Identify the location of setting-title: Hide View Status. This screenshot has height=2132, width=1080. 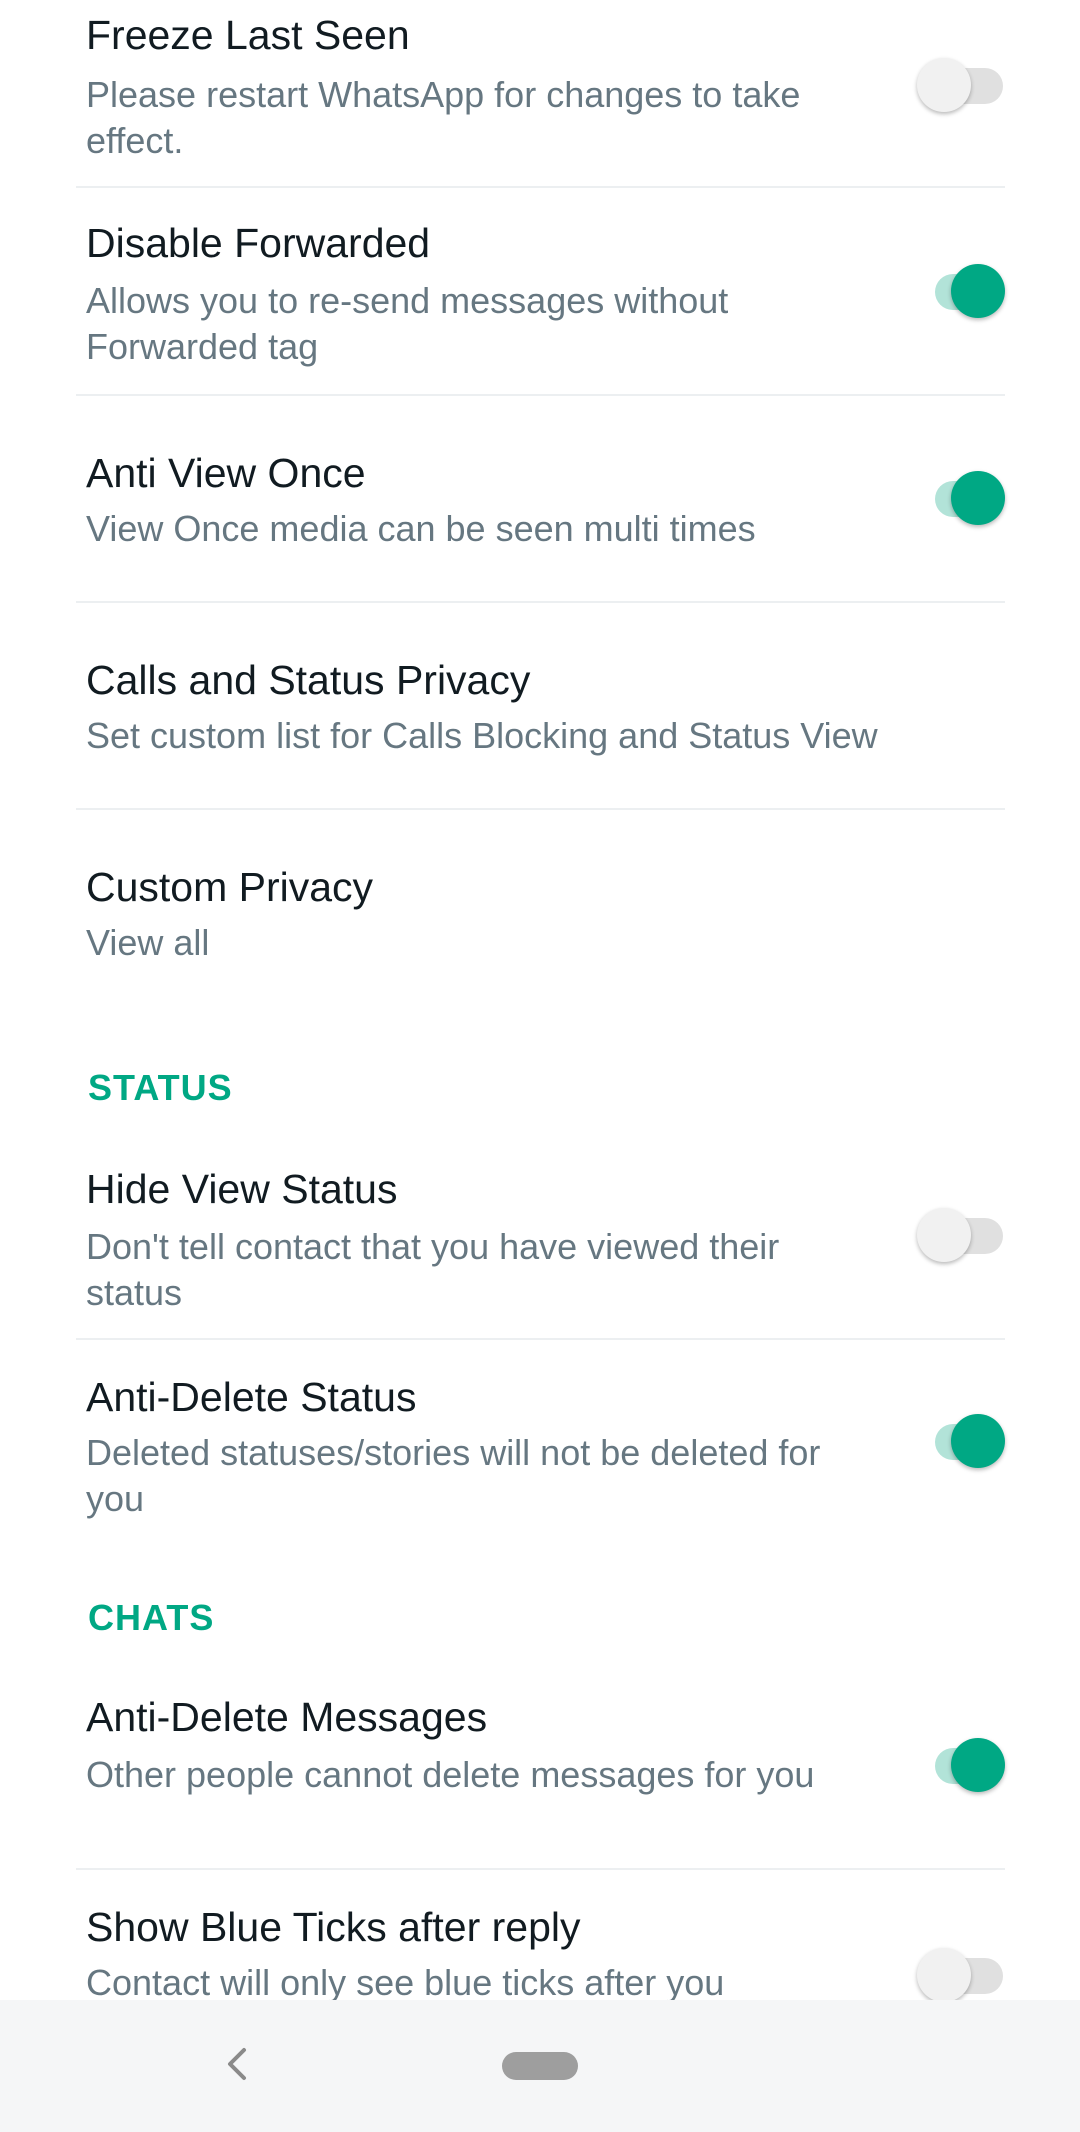
(242, 1189).